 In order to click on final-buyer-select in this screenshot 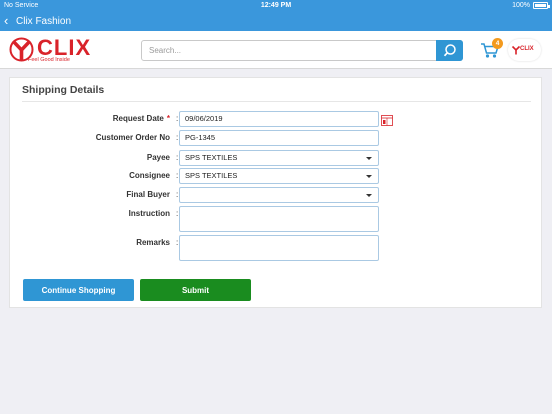, I will do `click(279, 195)`.